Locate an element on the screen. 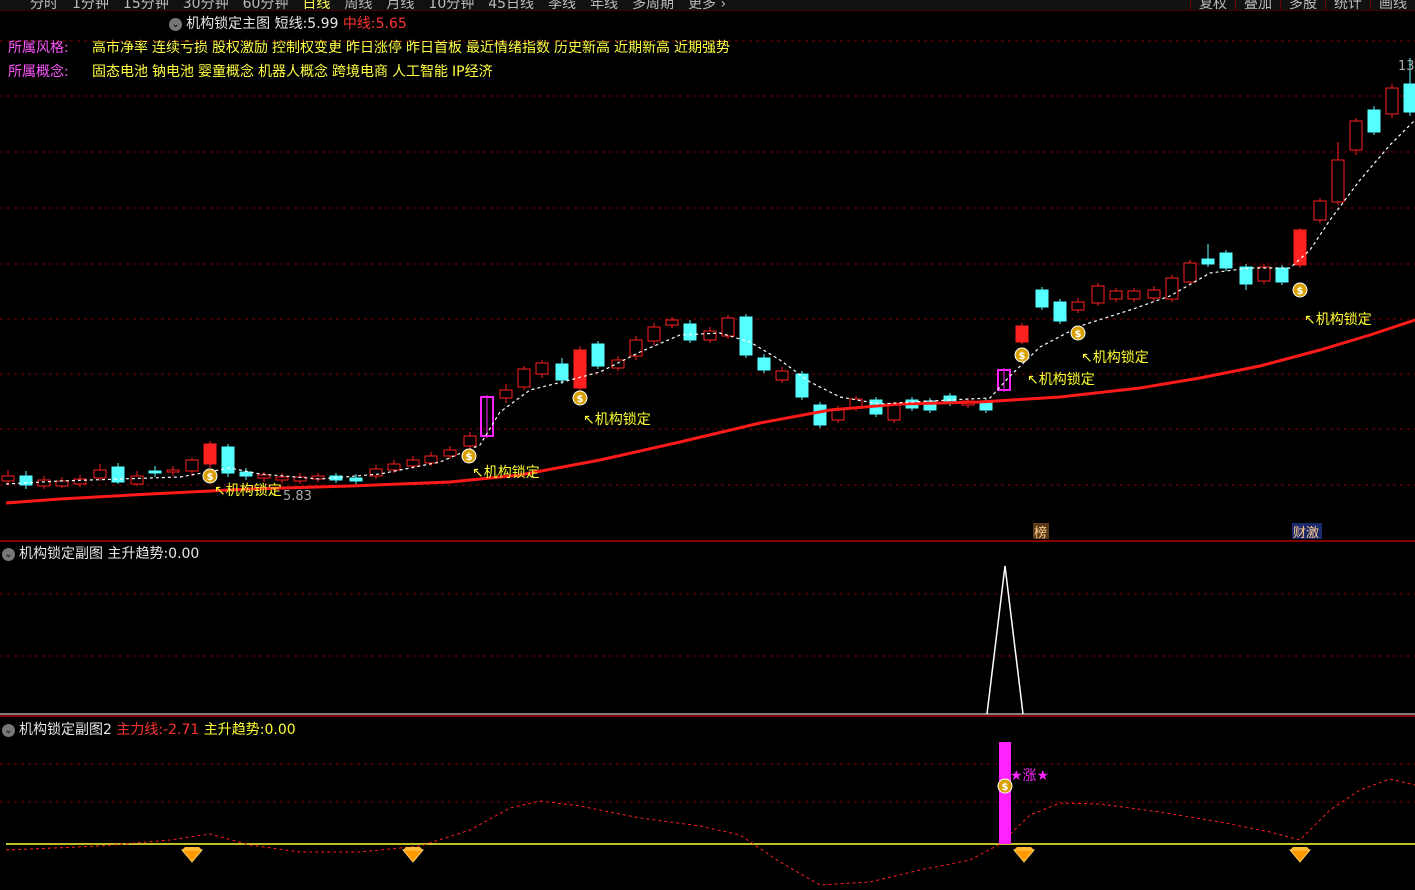 The width and height of the screenshot is (1415, 890). sub1-header: ⌄ 机构锁定副图 主升趋势:0.00 is located at coordinates (100, 553).